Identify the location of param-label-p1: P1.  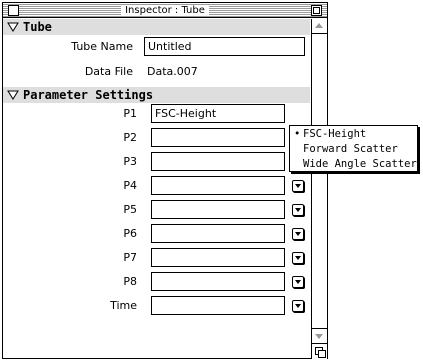
(130, 113).